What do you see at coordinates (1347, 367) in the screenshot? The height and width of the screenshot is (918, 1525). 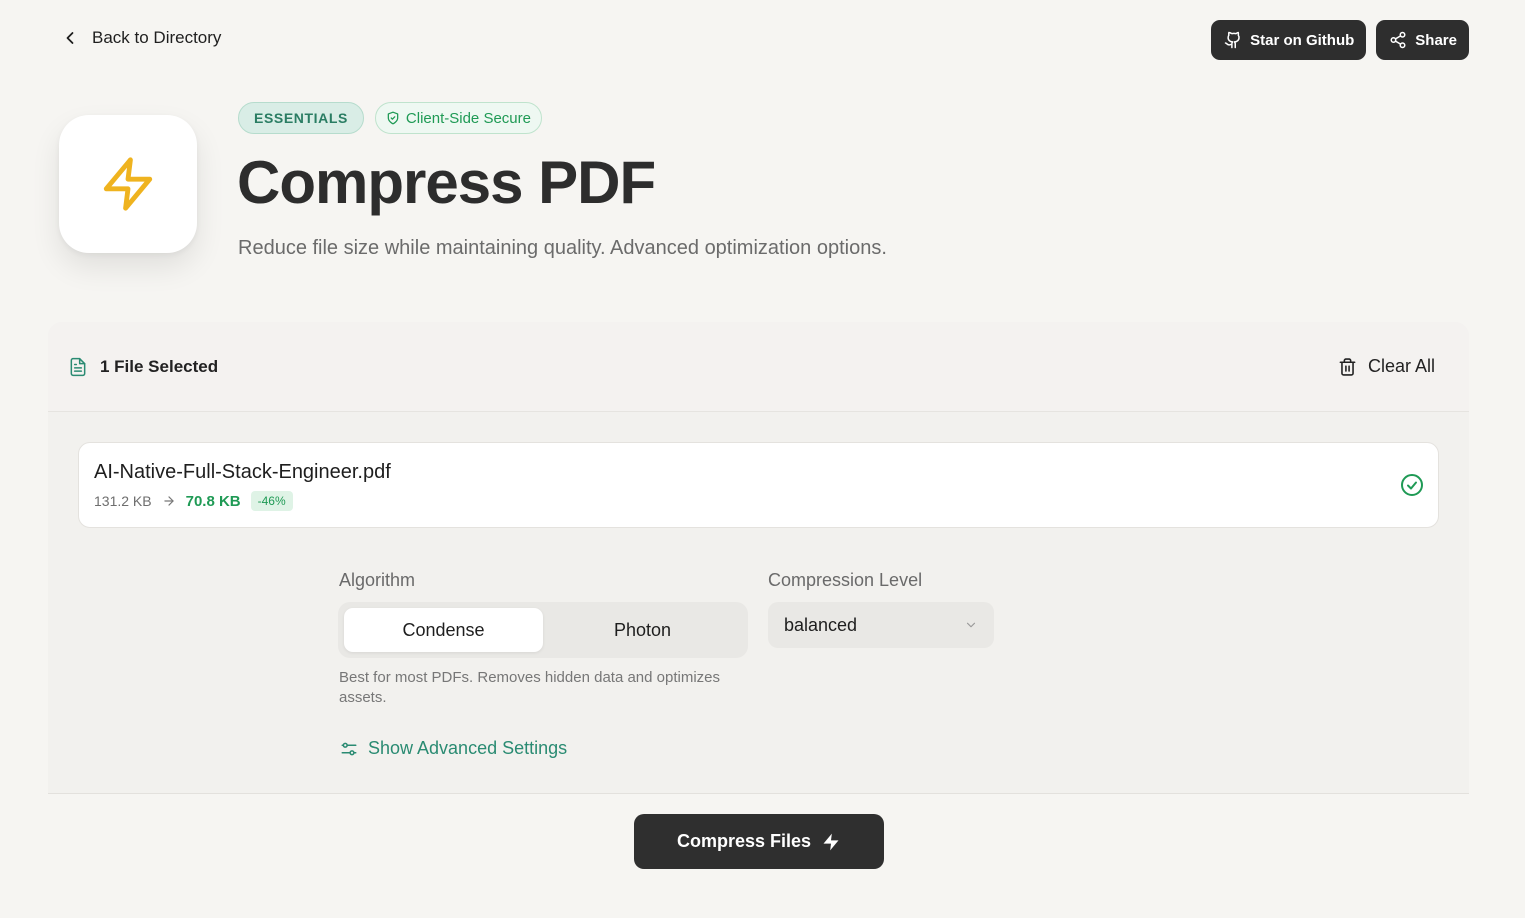 I see `trash-icon` at bounding box center [1347, 367].